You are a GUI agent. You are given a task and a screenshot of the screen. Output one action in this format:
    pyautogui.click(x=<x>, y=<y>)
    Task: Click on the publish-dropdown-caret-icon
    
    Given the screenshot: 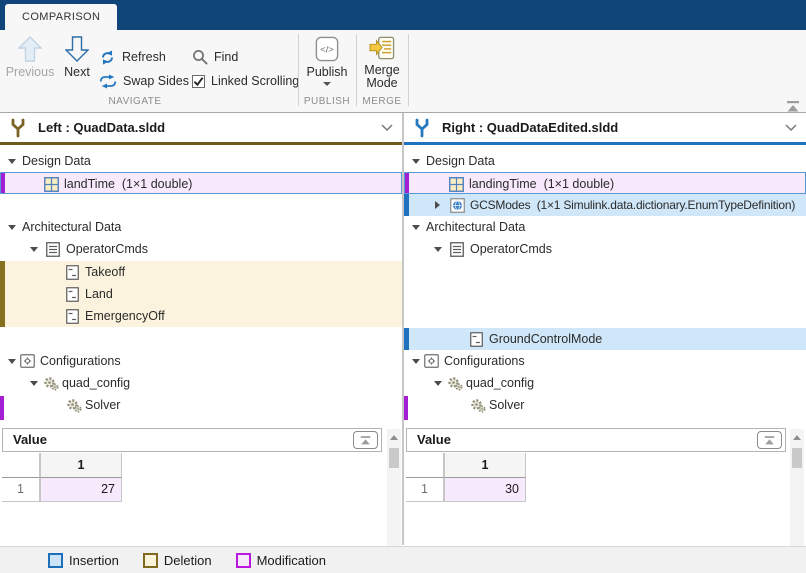 What is the action you would take?
    pyautogui.click(x=327, y=84)
    